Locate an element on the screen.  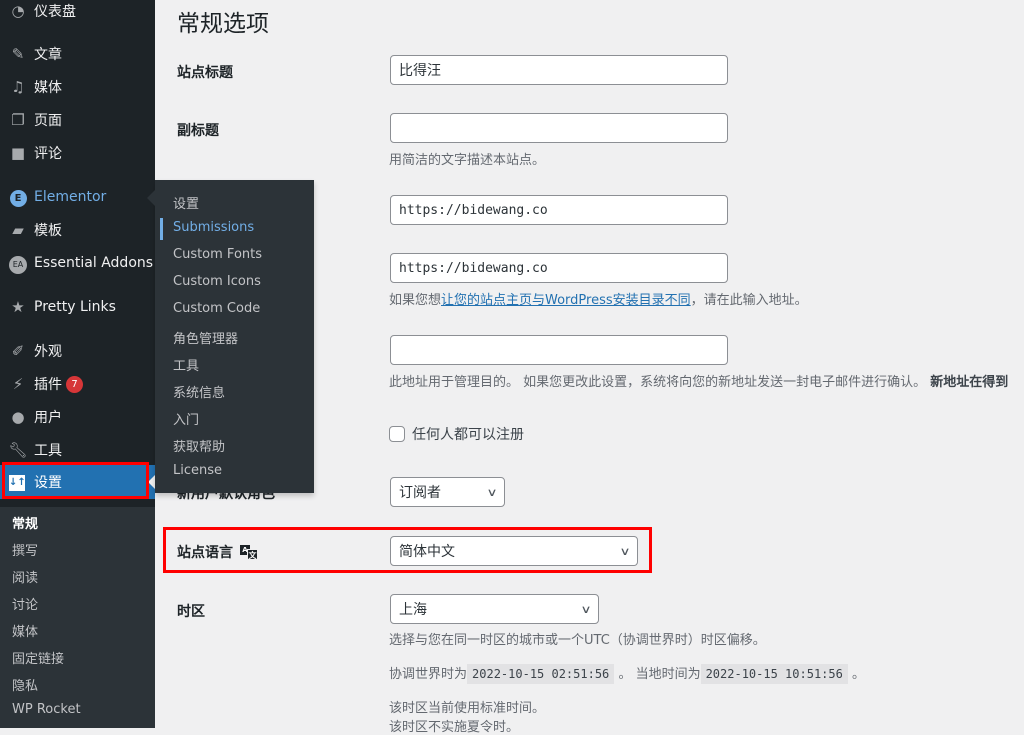
sidebar-item-pages: ❐ 页面 is located at coordinates (77, 120).